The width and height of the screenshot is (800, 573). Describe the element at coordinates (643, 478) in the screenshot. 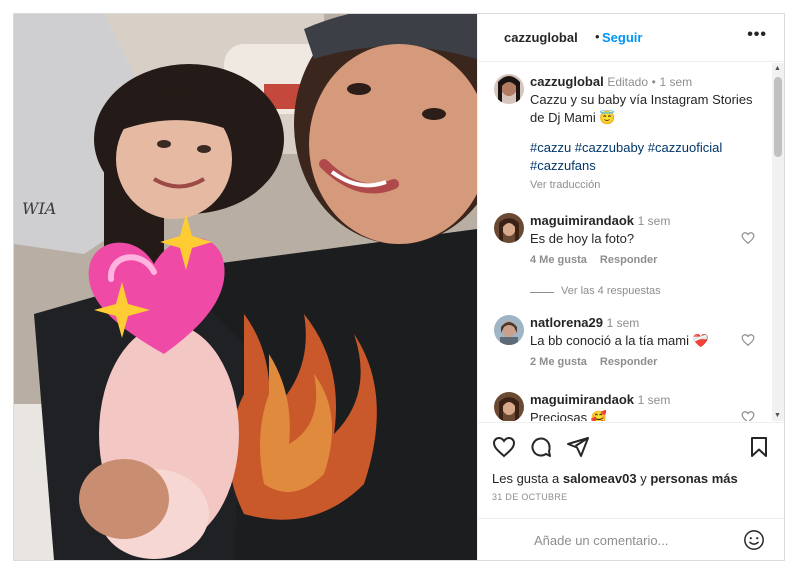

I see `likes-connector: y` at that location.